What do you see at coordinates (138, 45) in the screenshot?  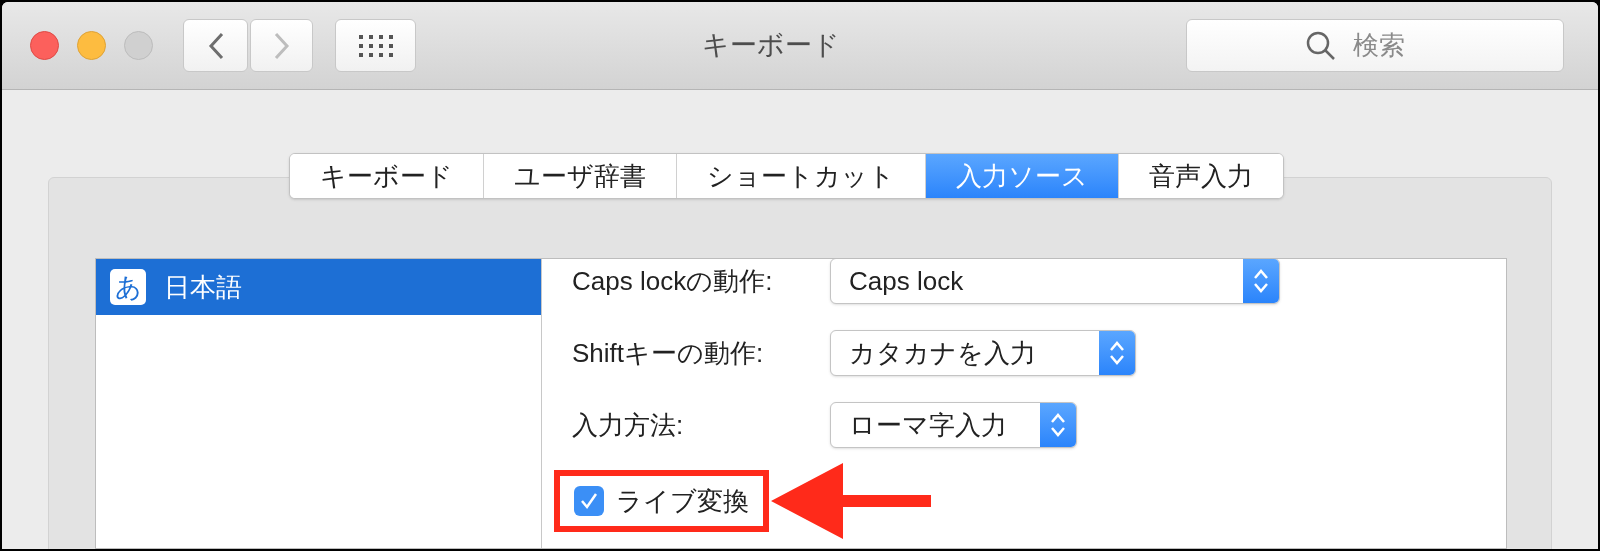 I see `zoom-icon` at bounding box center [138, 45].